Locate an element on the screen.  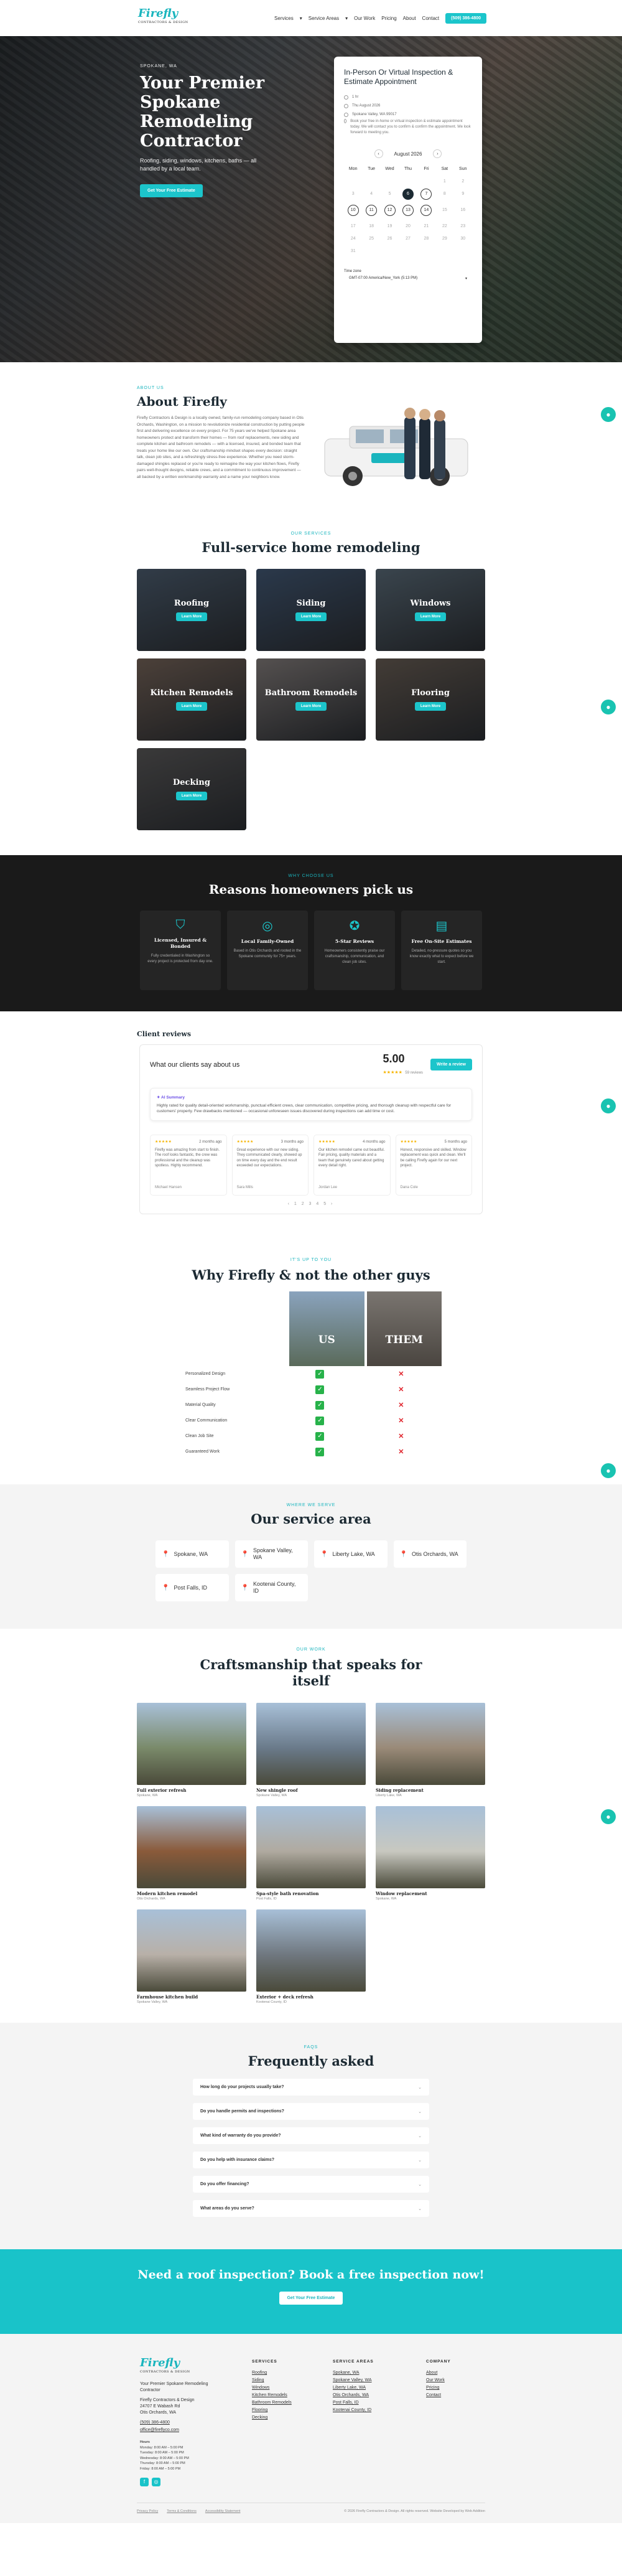
footer-service-link: Windows is located at coordinates (280, 2388).